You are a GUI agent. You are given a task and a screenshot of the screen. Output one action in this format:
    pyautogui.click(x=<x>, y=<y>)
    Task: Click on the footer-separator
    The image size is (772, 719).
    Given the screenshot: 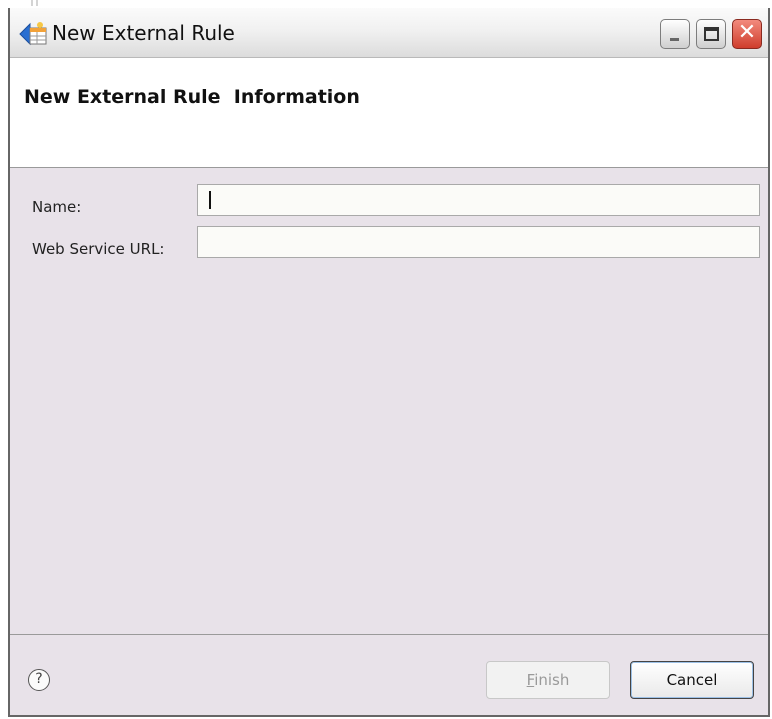 What is the action you would take?
    pyautogui.click(x=389, y=634)
    